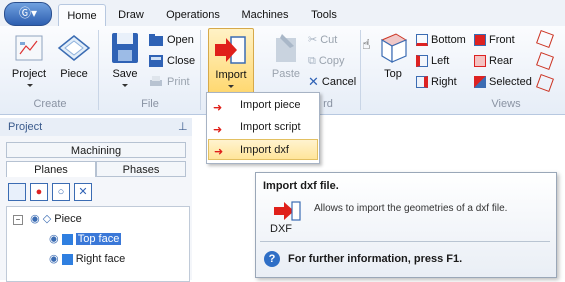 This screenshot has height=282, width=565. What do you see at coordinates (312, 61) in the screenshot?
I see `copy-icon: ⧉` at bounding box center [312, 61].